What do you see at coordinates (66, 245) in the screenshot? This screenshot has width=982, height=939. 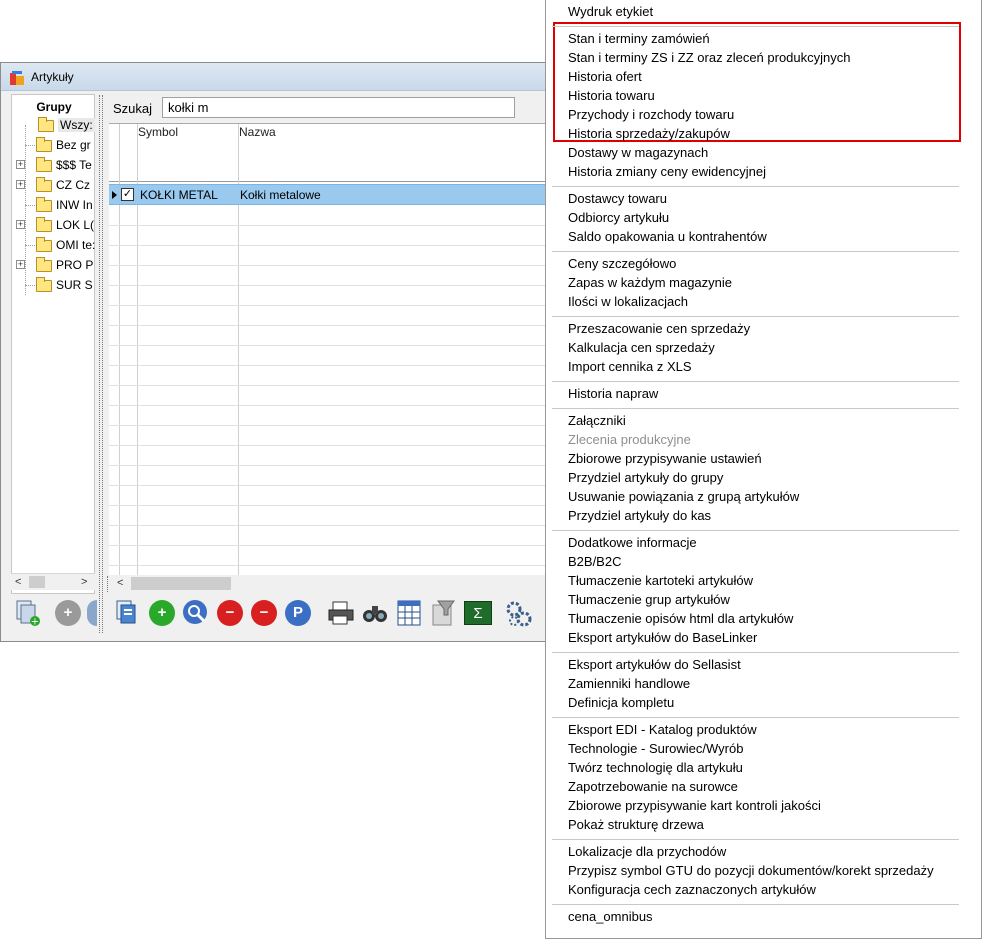 I see `tree-item-omi: OMI te:` at bounding box center [66, 245].